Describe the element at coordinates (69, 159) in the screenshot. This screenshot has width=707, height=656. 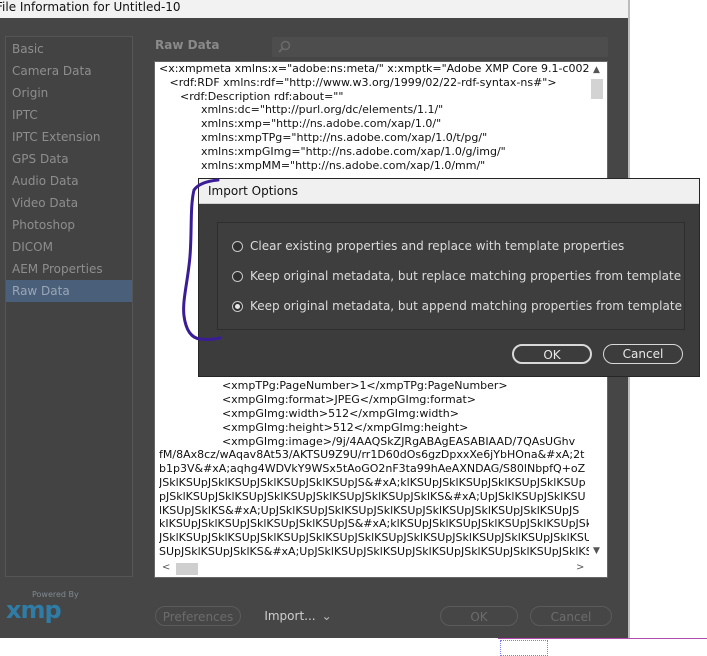
I see `sidebar-item-gps-data: GPS Data` at that location.